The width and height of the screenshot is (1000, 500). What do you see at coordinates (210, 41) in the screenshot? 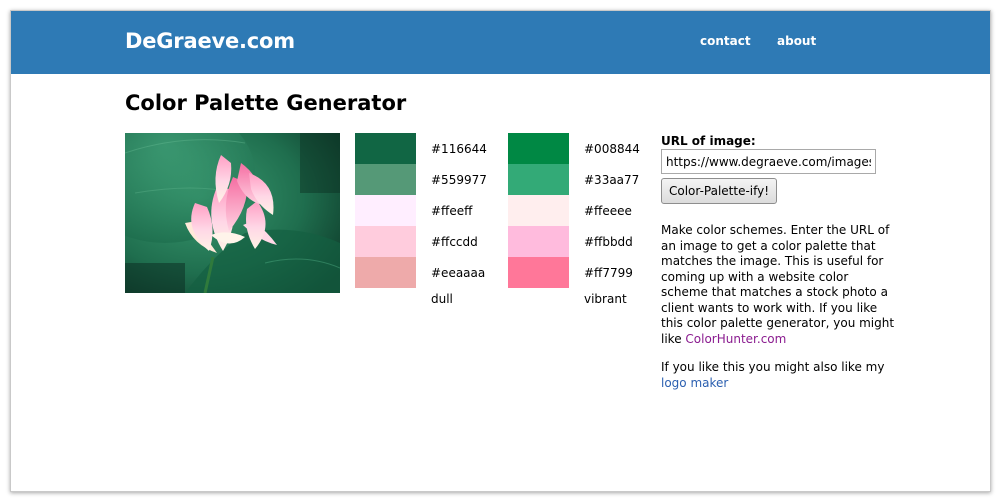
I see `site-brand-link: DeGraeve.com` at bounding box center [210, 41].